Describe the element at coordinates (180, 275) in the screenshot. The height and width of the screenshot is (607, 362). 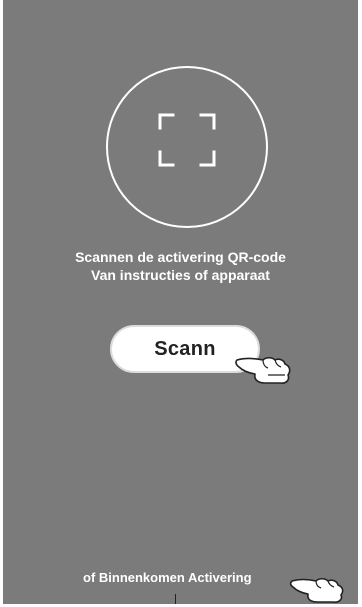
I see `instruction-line-2: Van instructies of apparaat` at that location.